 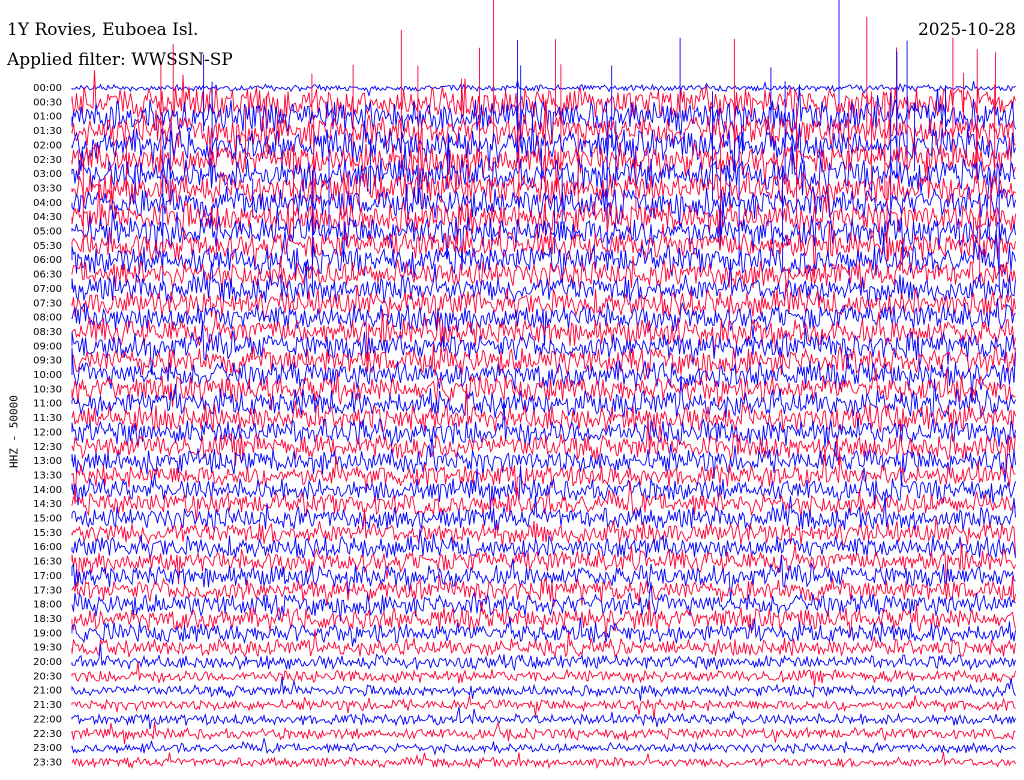 What do you see at coordinates (47, 619) in the screenshot?
I see `row-label: 18:30` at bounding box center [47, 619].